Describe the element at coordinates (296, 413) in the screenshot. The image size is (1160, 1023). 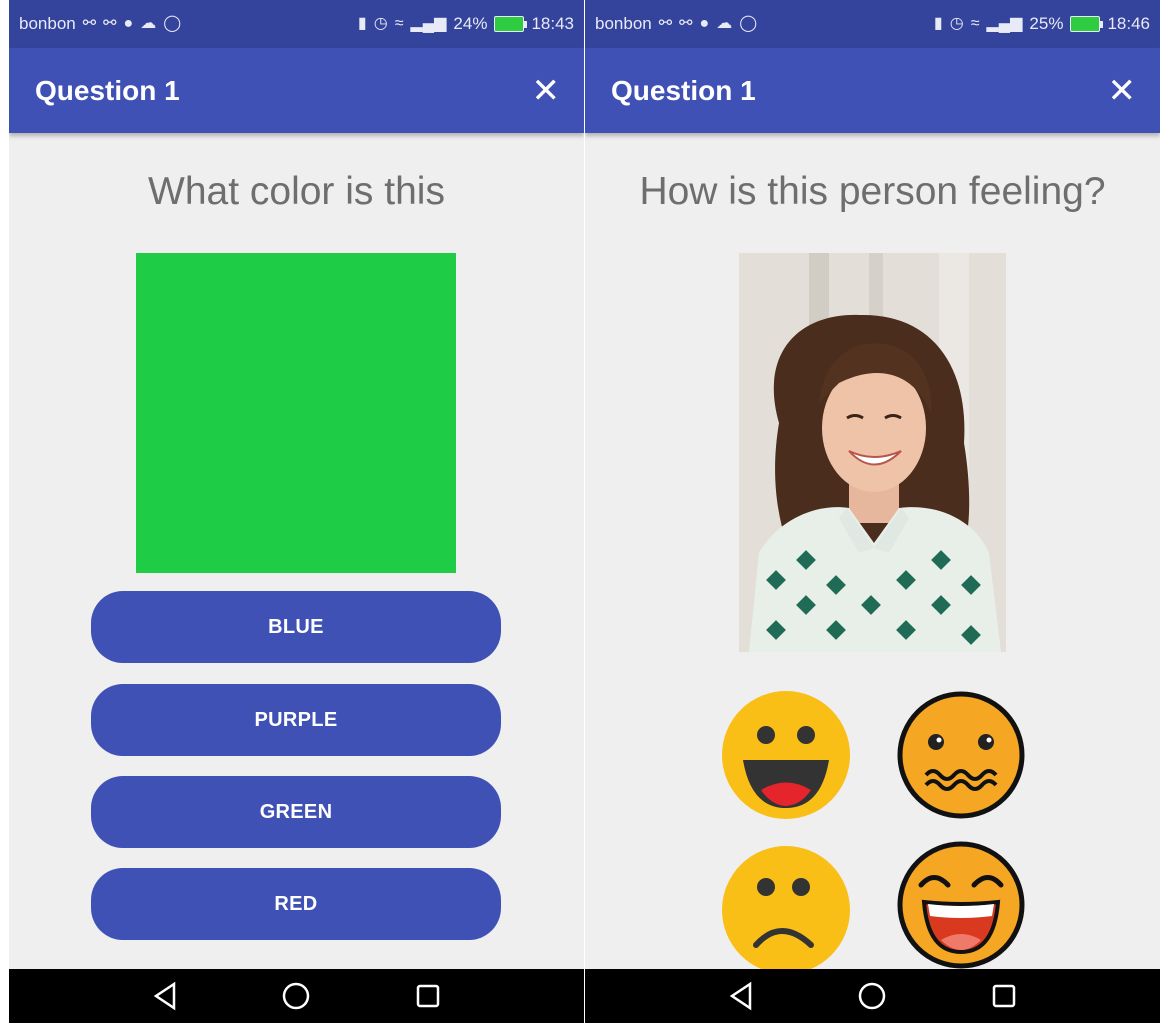
I see `color-swatch` at that location.